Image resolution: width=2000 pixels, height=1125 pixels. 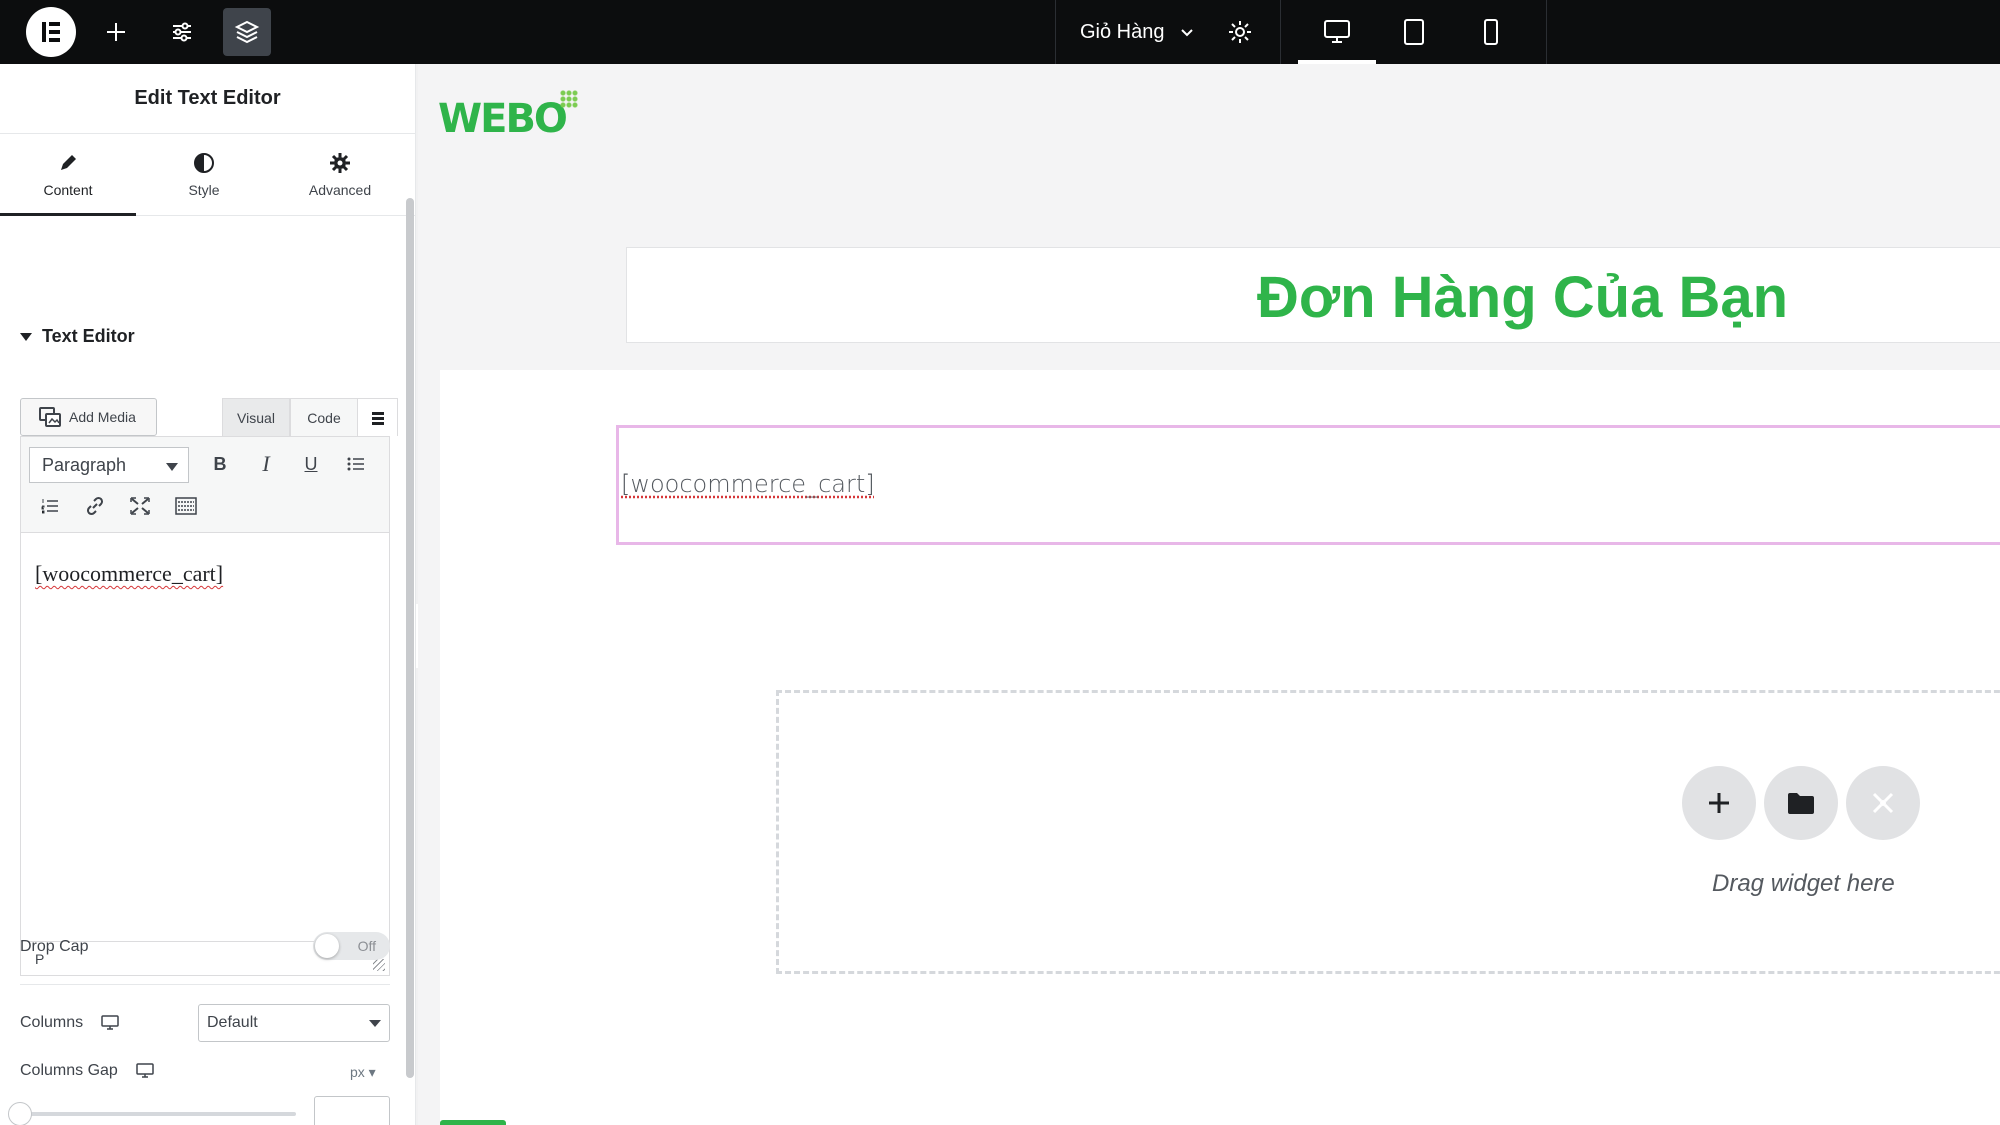 I want to click on editor-text: [woocommerce_cart], so click(x=129, y=573).